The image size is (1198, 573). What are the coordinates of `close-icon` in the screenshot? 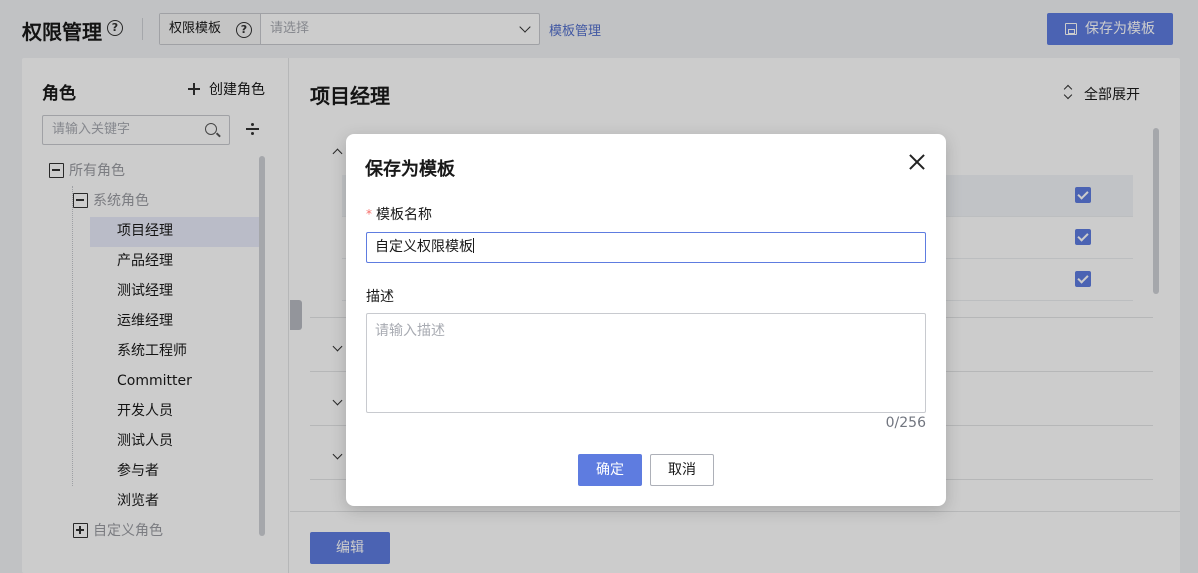 It's located at (917, 162).